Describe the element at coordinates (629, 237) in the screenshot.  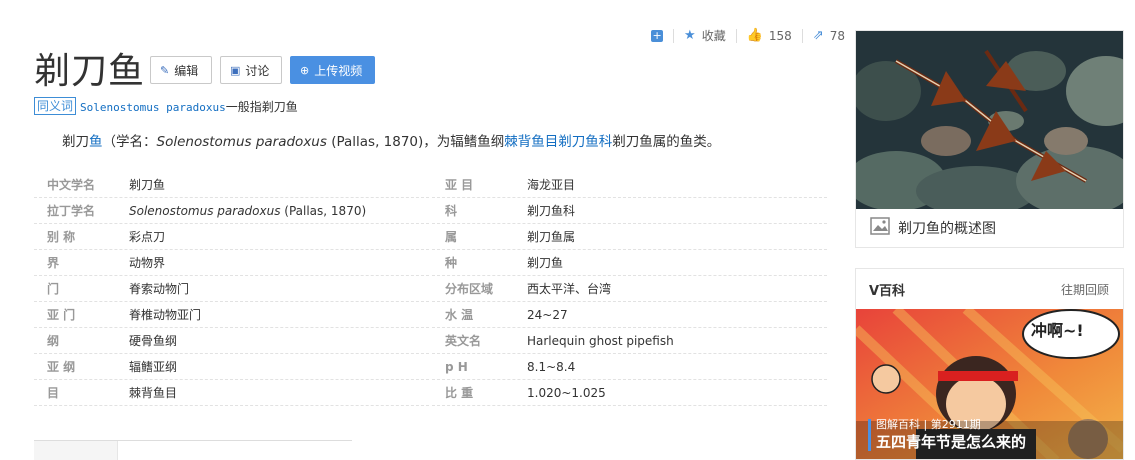
I see `info-row: 属 剃刀鱼属` at that location.